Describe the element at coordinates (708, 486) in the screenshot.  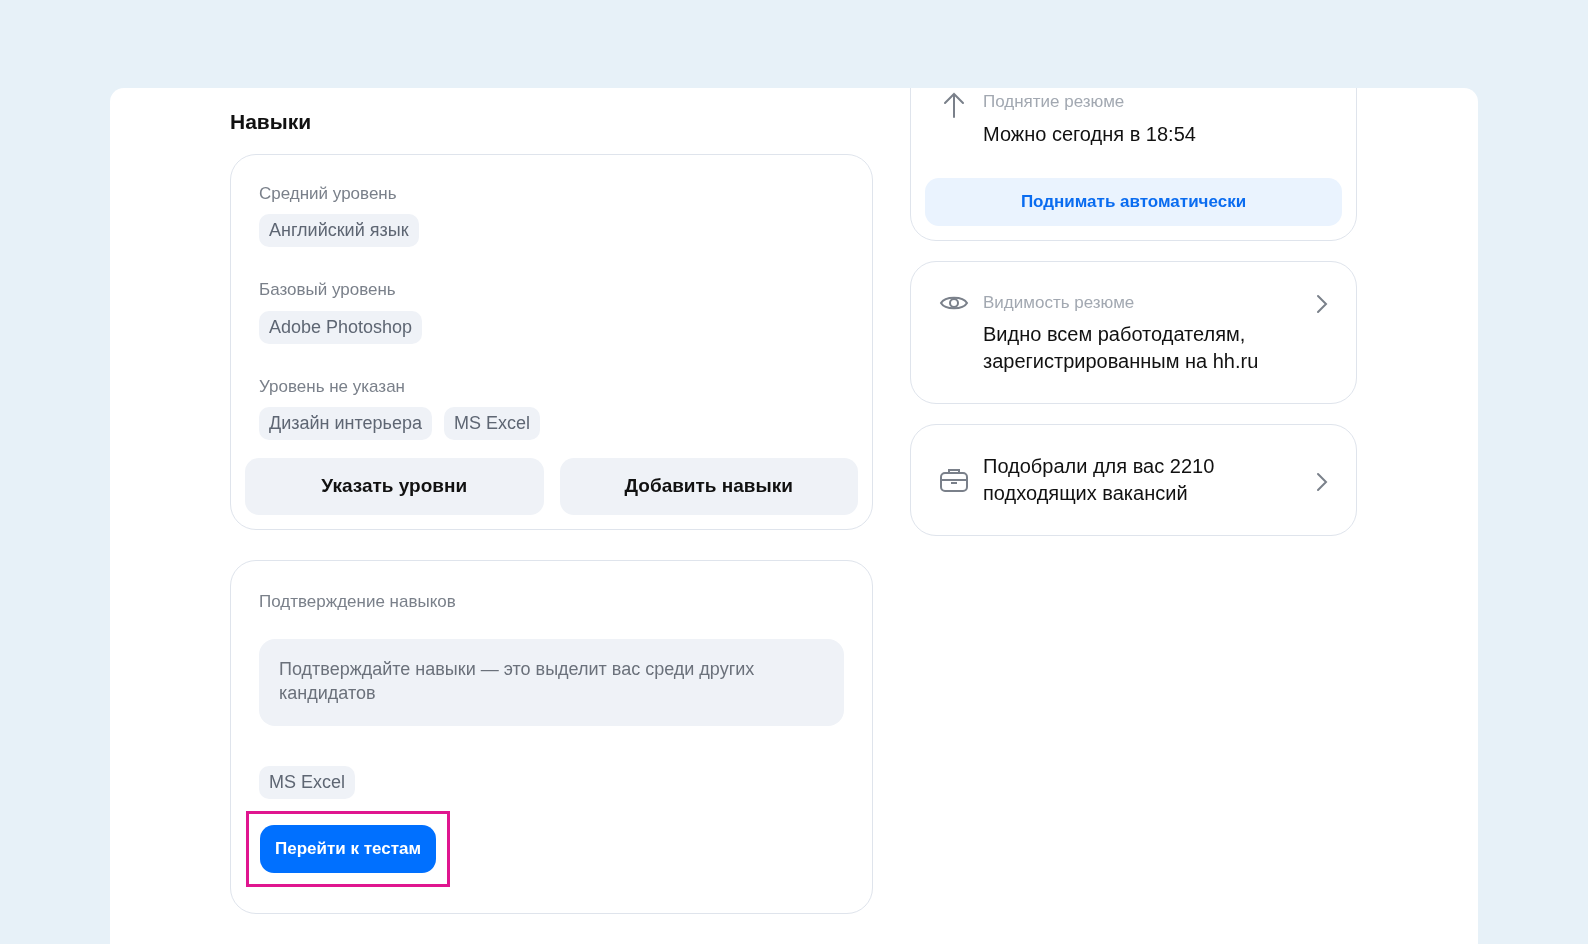
I see `action-button: Добавить навыки` at that location.